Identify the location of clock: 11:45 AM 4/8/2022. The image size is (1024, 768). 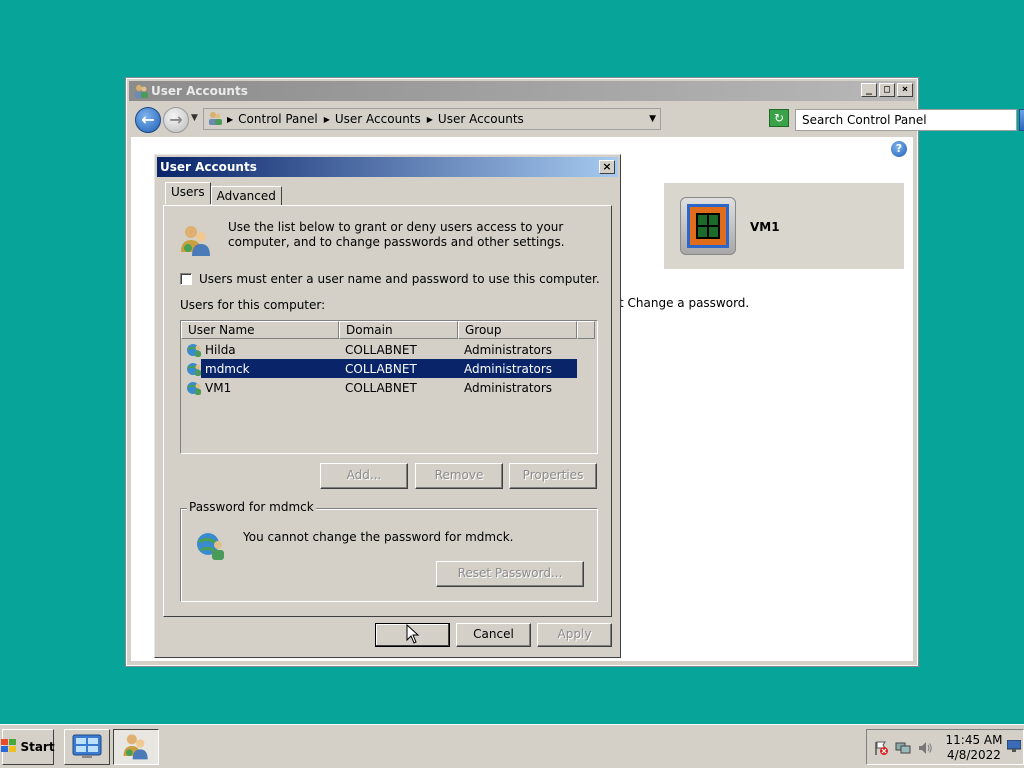
(974, 748).